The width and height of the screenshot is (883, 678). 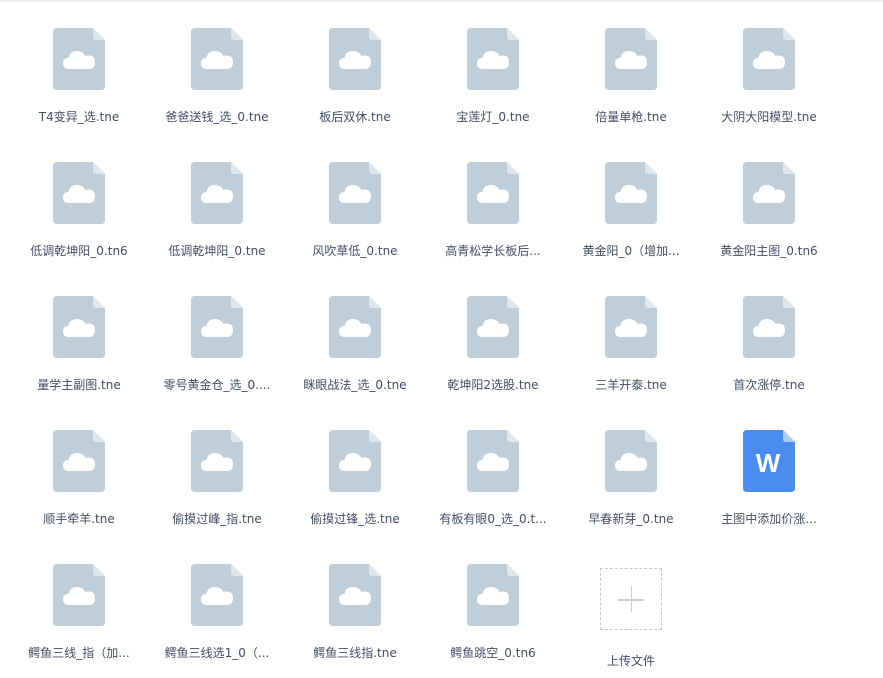 I want to click on file-item: 低调乾坤阳_0.tne, so click(x=217, y=211).